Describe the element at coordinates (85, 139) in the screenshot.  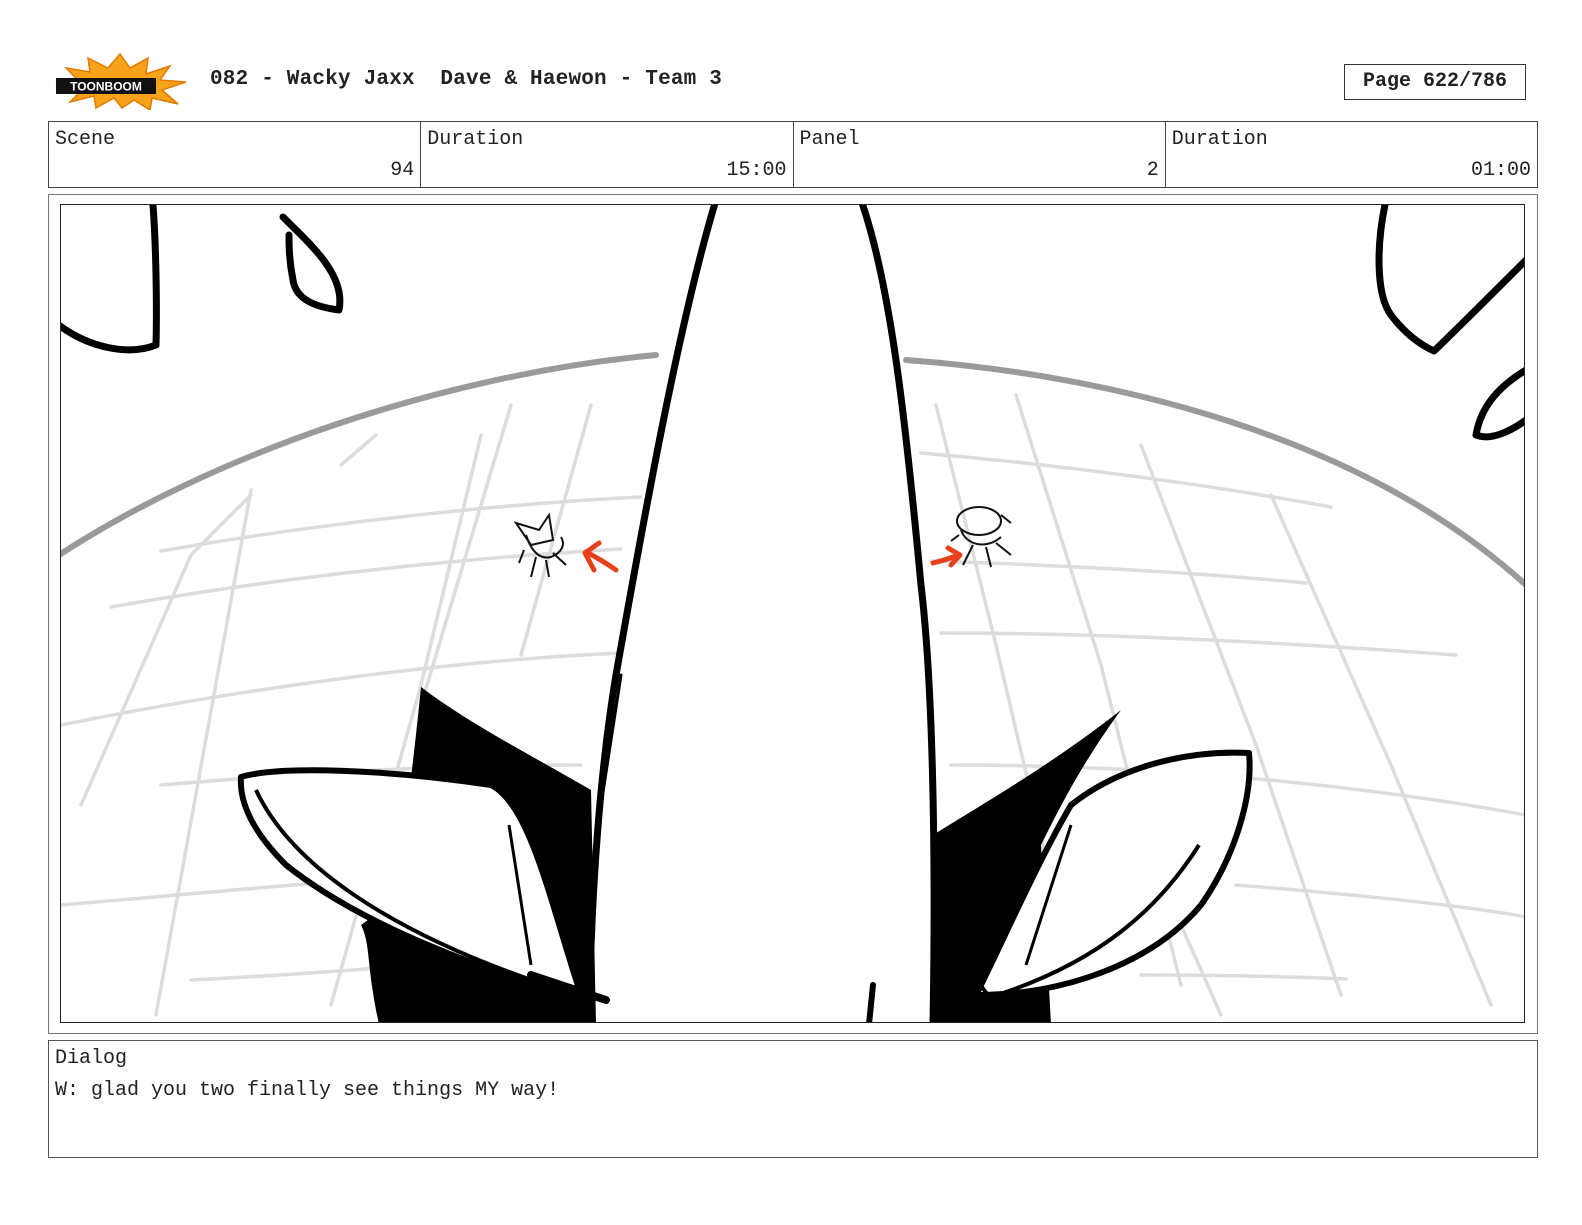
I see `scene-label: Scene` at that location.